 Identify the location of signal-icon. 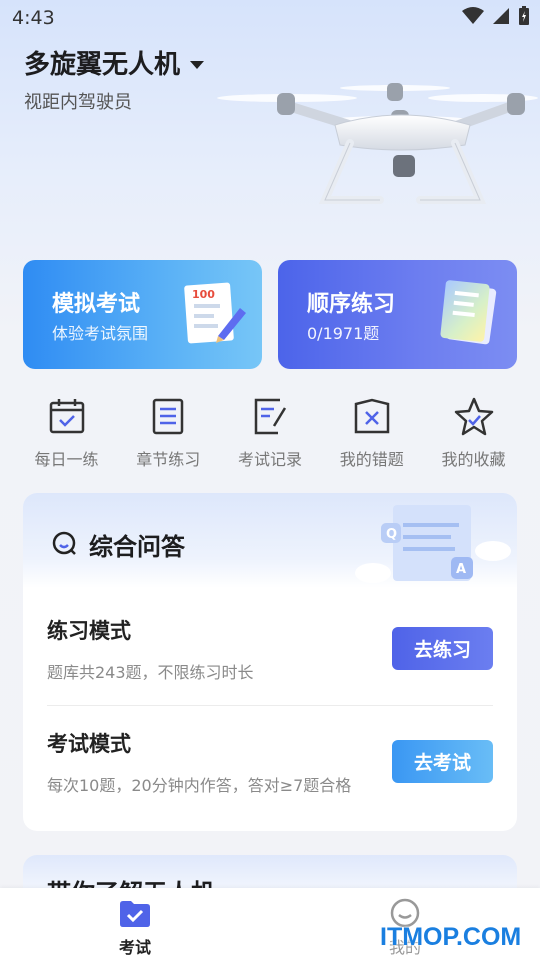
(501, 16).